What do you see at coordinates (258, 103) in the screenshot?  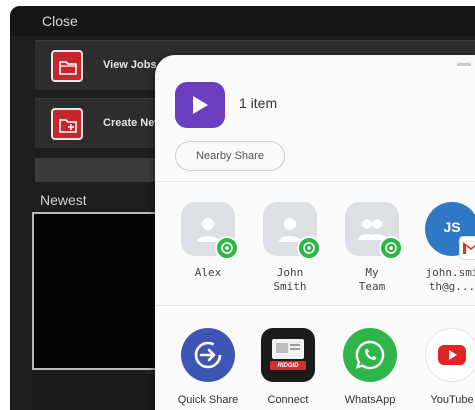 I see `shared-item-count: 1 item` at bounding box center [258, 103].